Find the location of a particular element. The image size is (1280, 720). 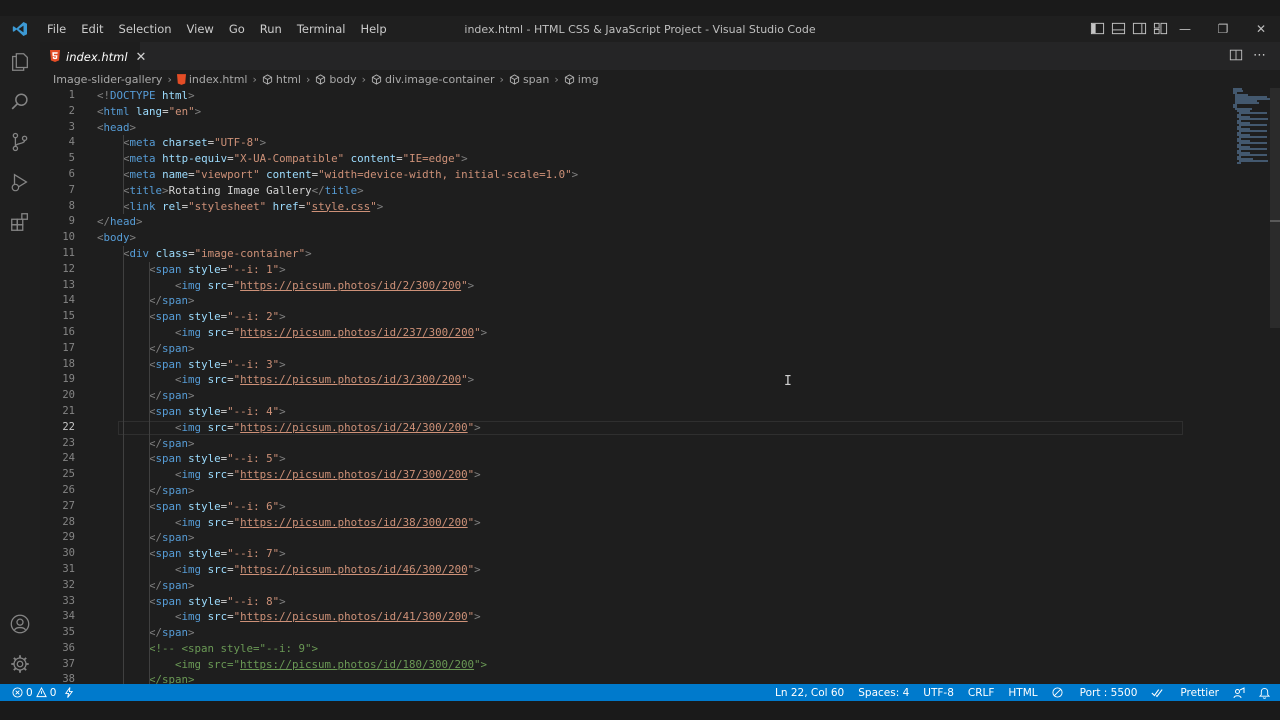

breadcrumb-img: img is located at coordinates (581, 79).